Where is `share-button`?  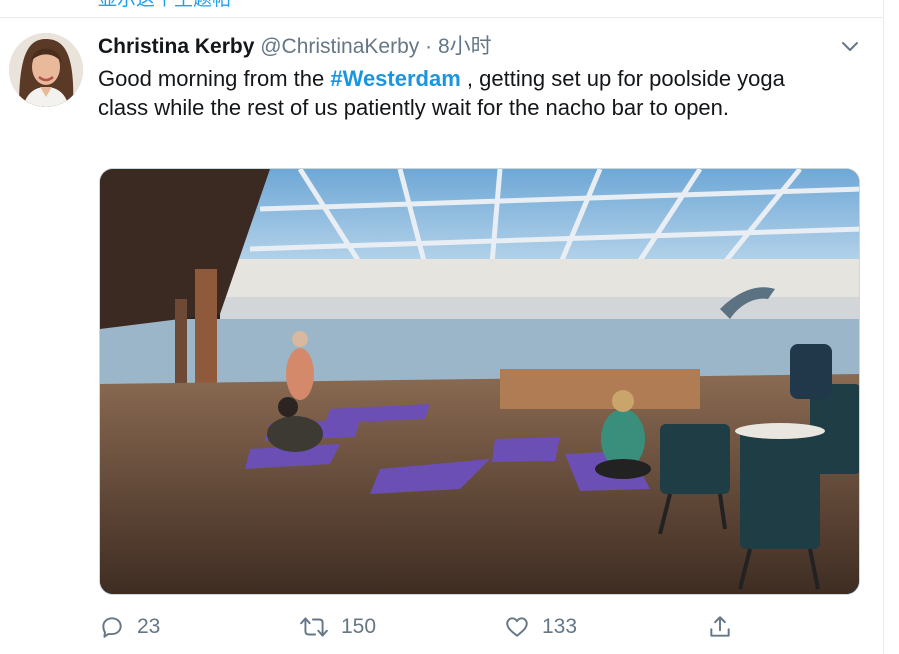 share-button is located at coordinates (720, 627).